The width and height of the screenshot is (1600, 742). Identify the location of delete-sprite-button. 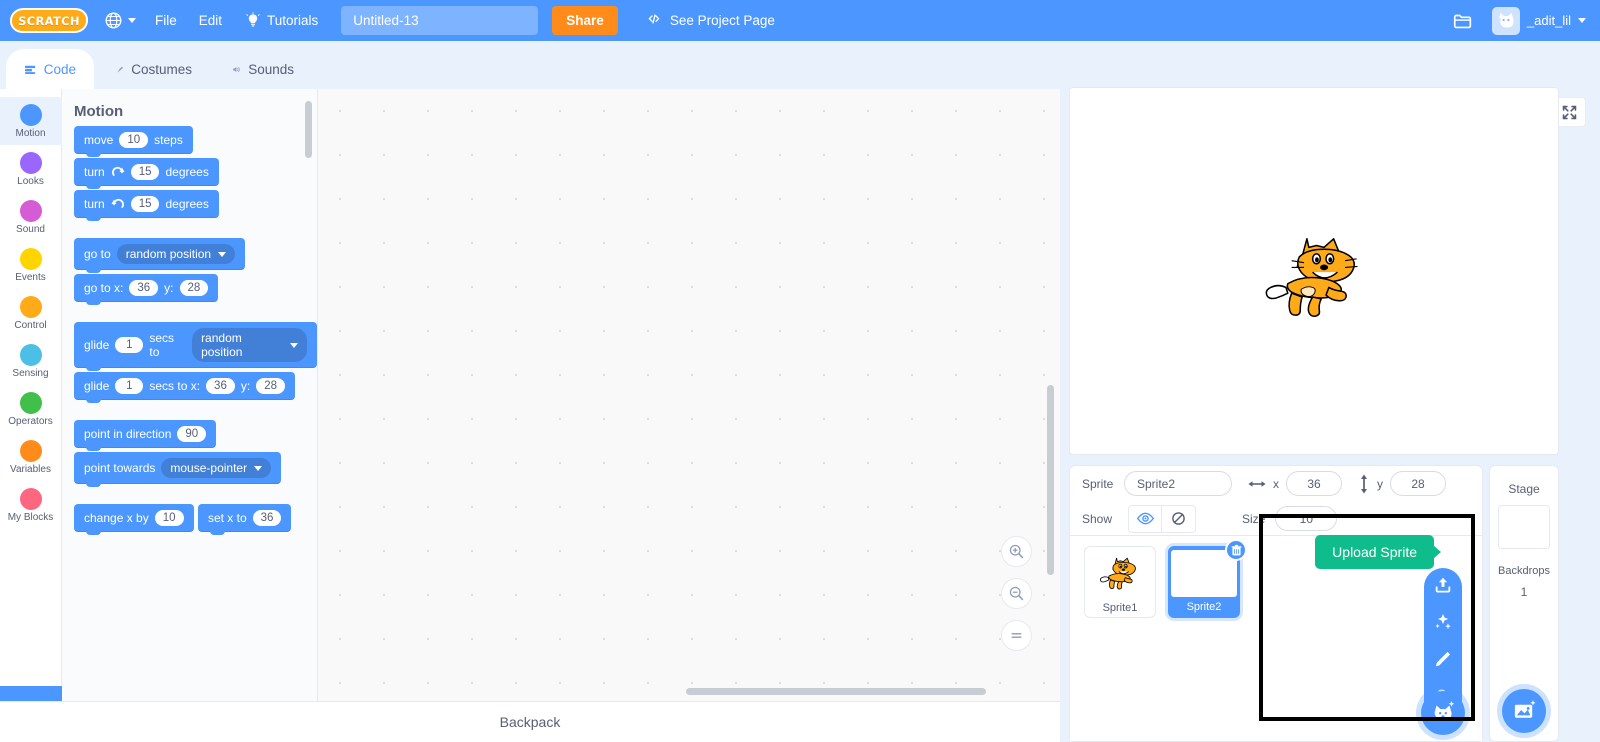
(1236, 550).